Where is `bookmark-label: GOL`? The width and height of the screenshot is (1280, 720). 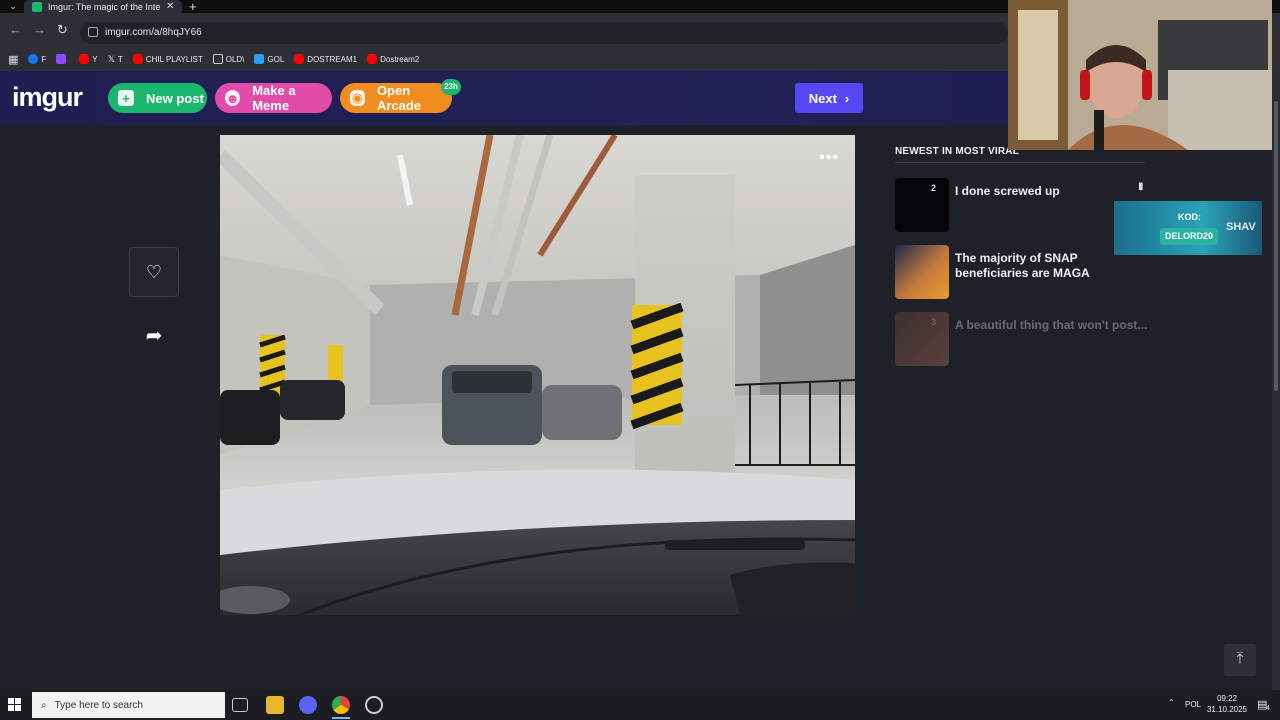
bookmark-label: GOL is located at coordinates (276, 59).